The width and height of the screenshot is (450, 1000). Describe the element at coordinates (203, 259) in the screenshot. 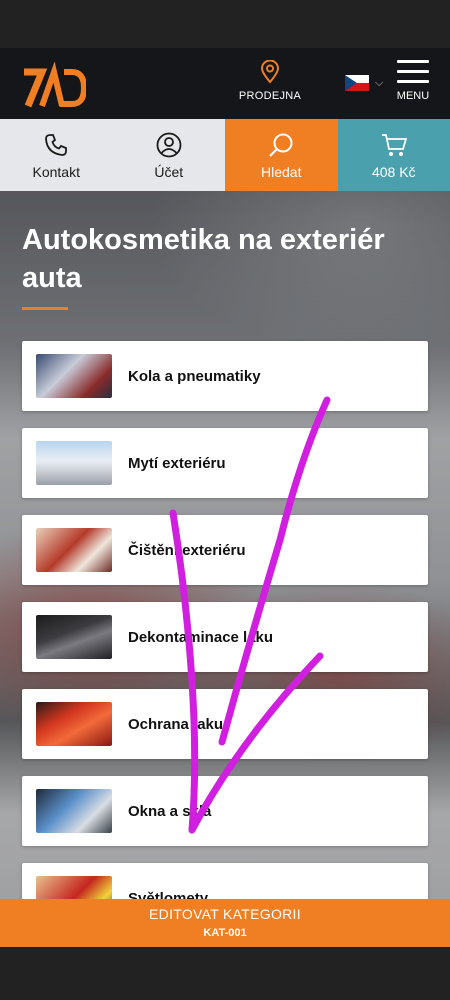

I see `page-title: Autokosmetika na exteriér auta` at that location.